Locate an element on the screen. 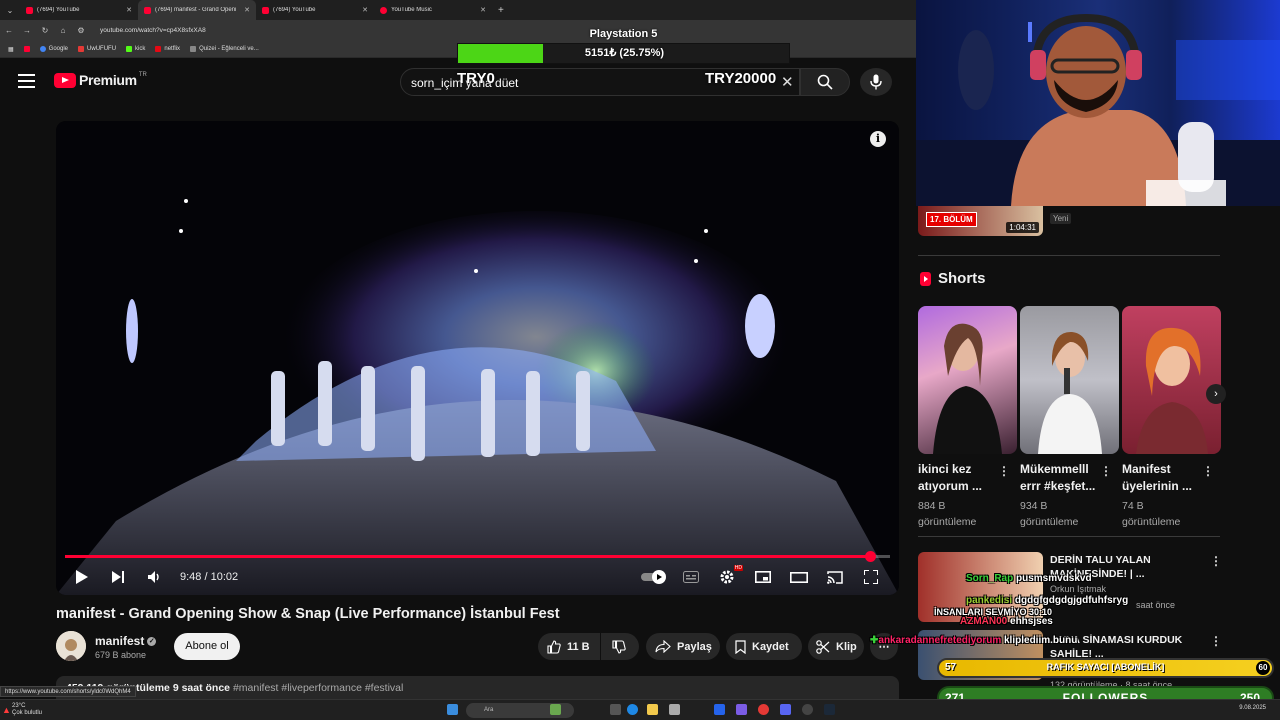 This screenshot has height=720, width=1280. start-menu-icon is located at coordinates (452, 709).